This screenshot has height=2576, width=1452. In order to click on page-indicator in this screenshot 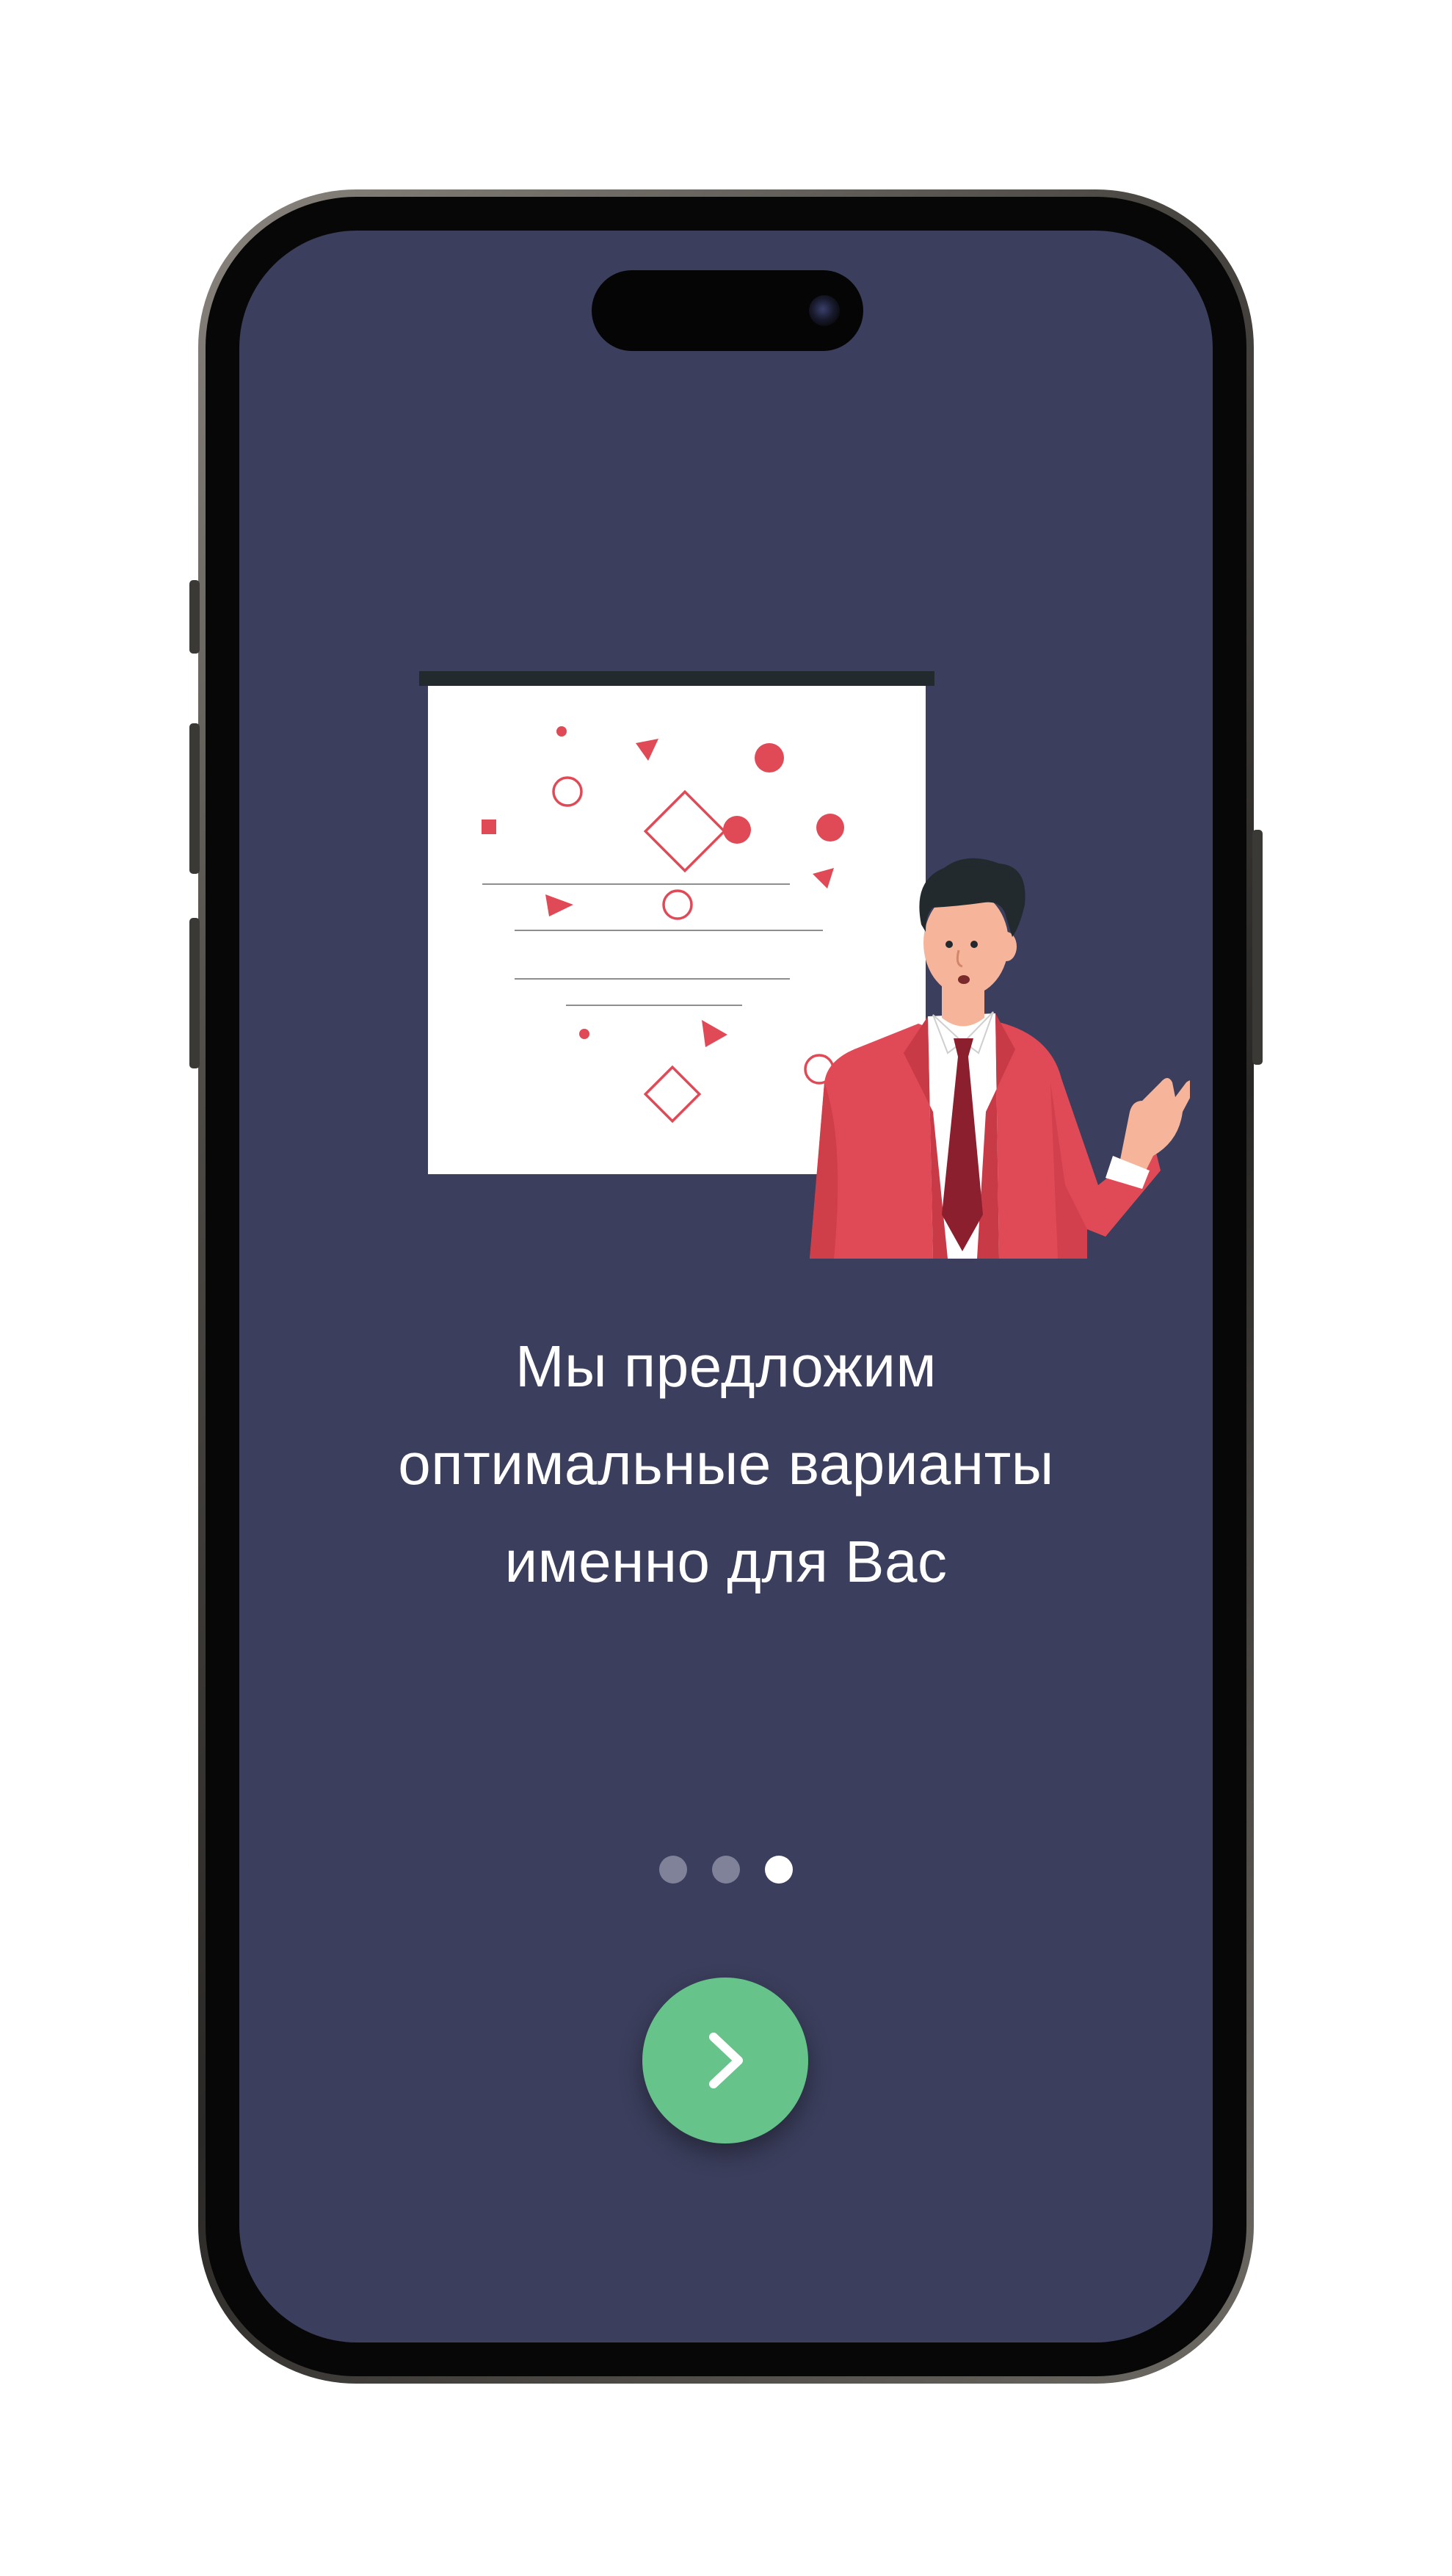, I will do `click(726, 1870)`.